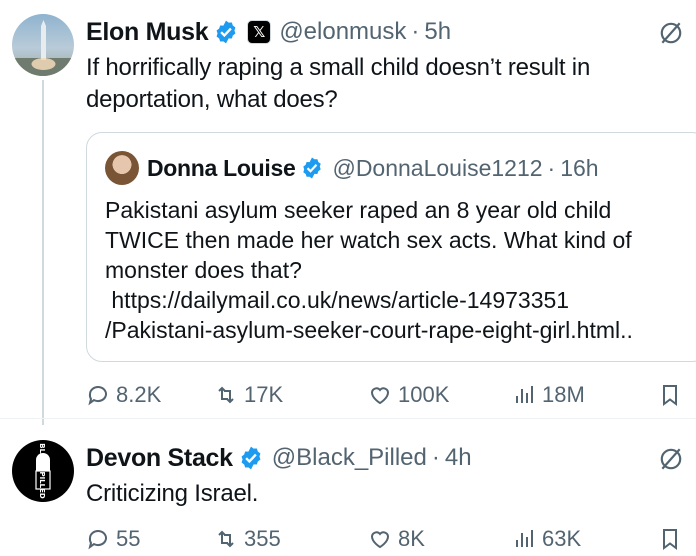 The width and height of the screenshot is (696, 556). What do you see at coordinates (579, 168) in the screenshot?
I see `timestamp: 16h` at bounding box center [579, 168].